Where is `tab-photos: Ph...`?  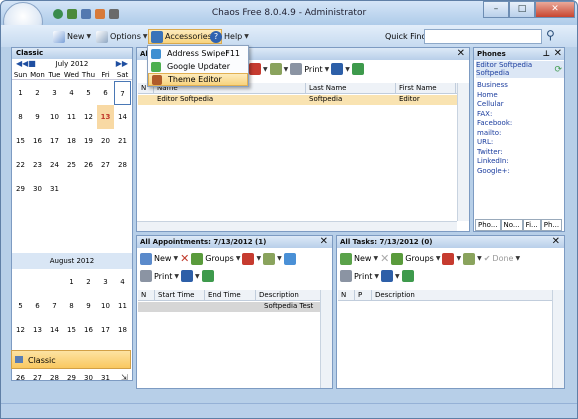 tab-photos: Ph... is located at coordinates (551, 225).